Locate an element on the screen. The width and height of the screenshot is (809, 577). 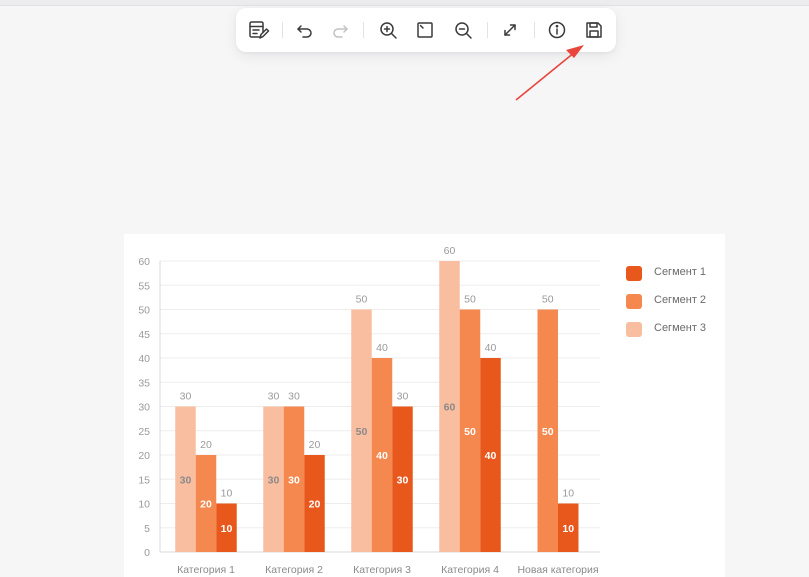
y-tick-label: 20 is located at coordinates (144, 456).